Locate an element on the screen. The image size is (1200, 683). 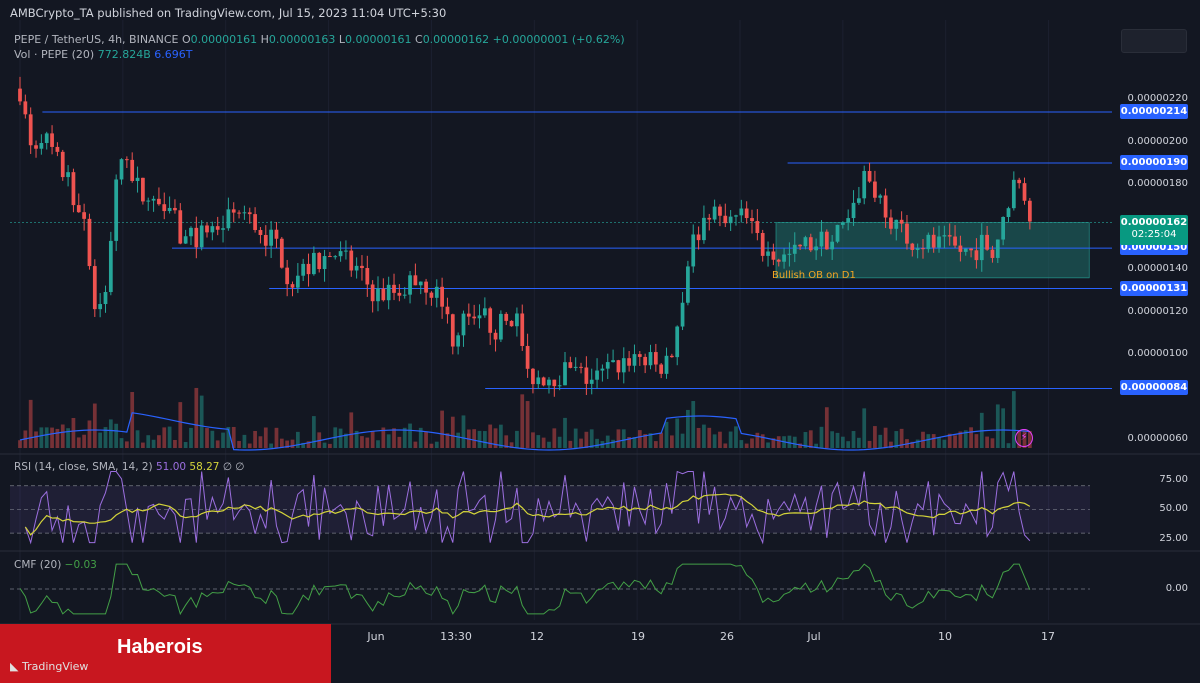
ohlc-open-label: O is located at coordinates (186, 39).